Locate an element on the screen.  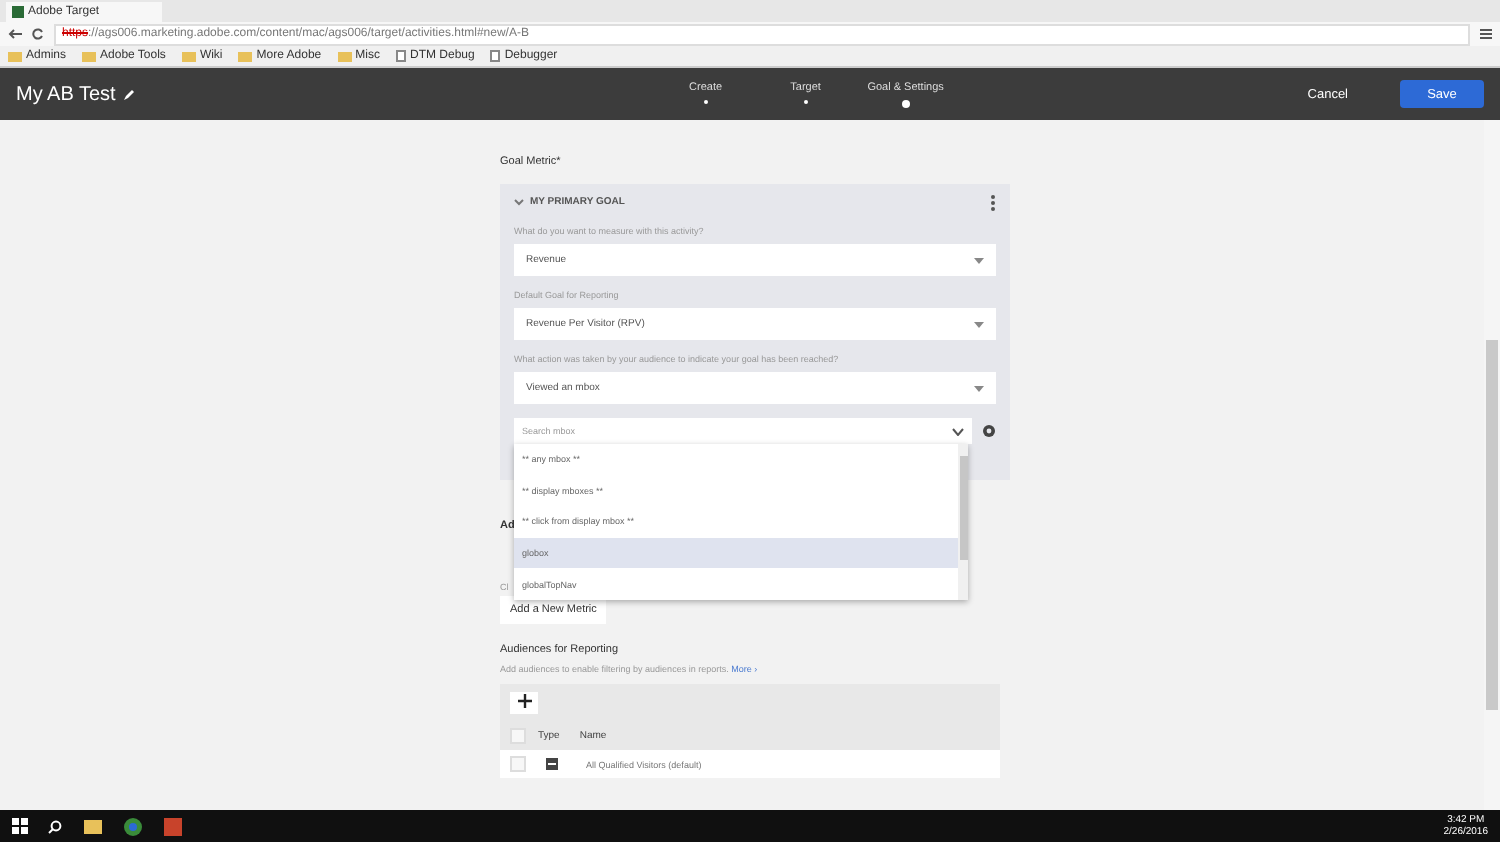
browser-icon is located at coordinates (132, 826).